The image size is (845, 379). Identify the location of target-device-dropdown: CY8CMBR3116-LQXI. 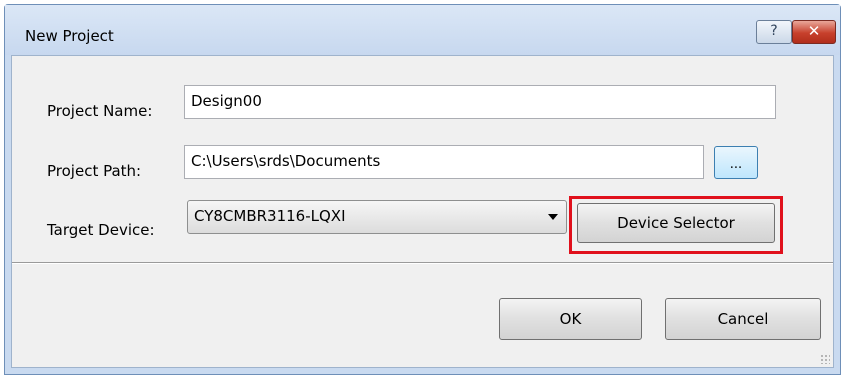
(377, 217).